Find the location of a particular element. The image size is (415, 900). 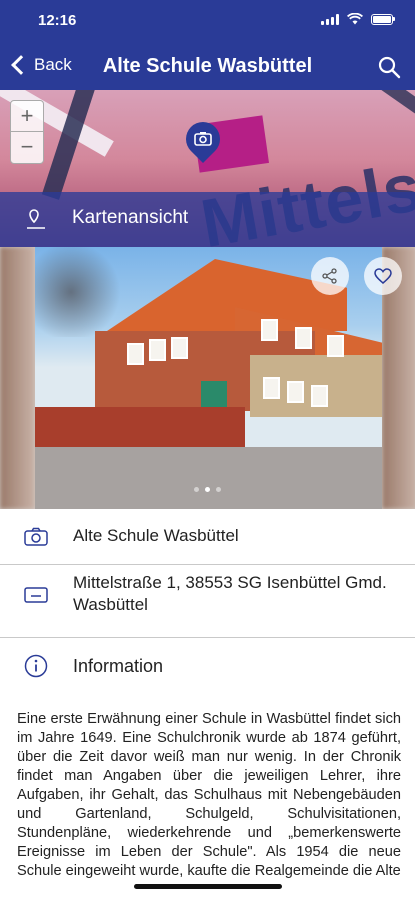

signal-icon is located at coordinates (330, 19).